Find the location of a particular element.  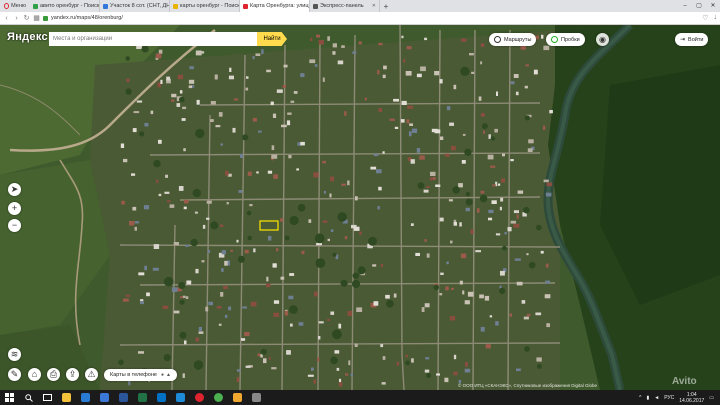

login-button: ⇥ Войти is located at coordinates (692, 39).